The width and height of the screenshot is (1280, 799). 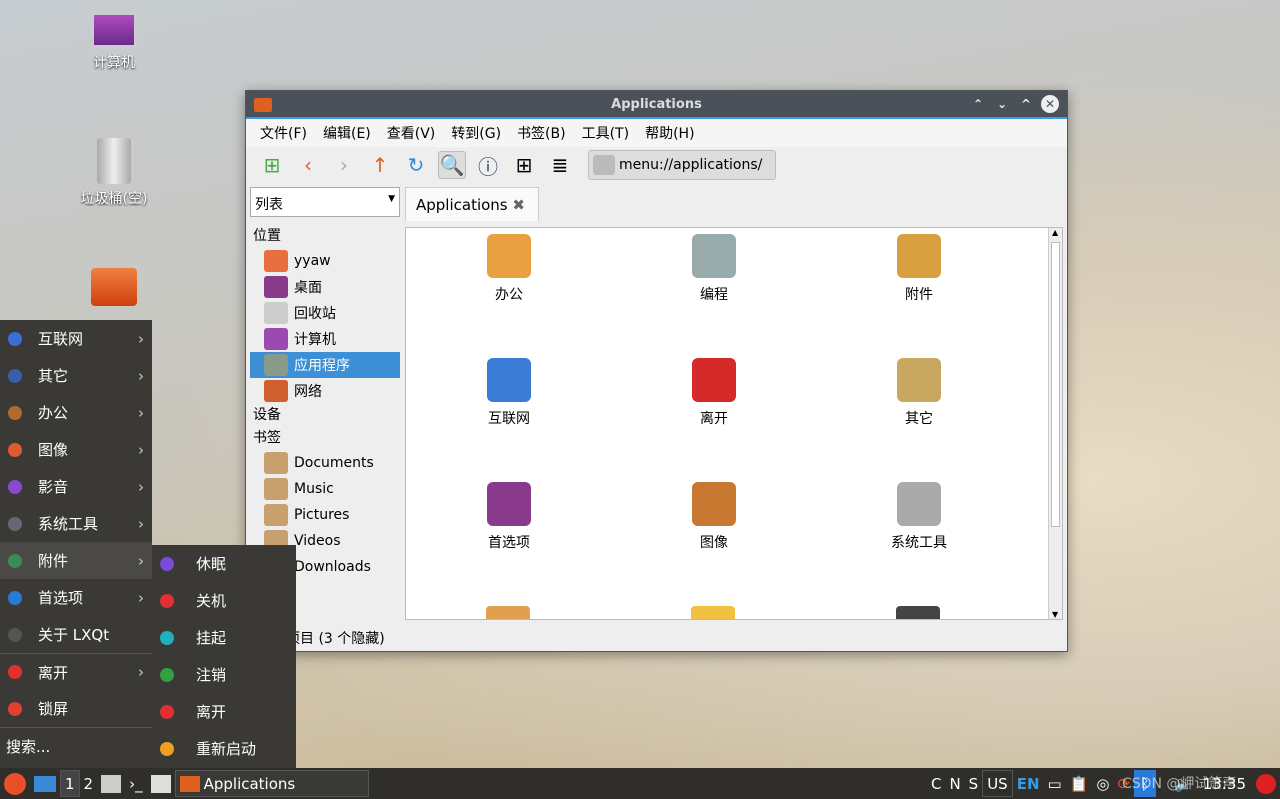 What do you see at coordinates (1002, 104) in the screenshot?
I see `minimize-button: ⌄` at bounding box center [1002, 104].